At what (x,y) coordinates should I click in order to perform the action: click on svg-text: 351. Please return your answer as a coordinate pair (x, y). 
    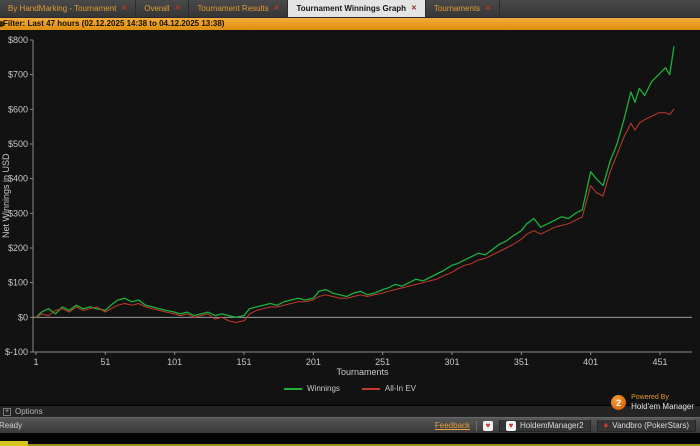
    Looking at the image, I should click on (521, 362).